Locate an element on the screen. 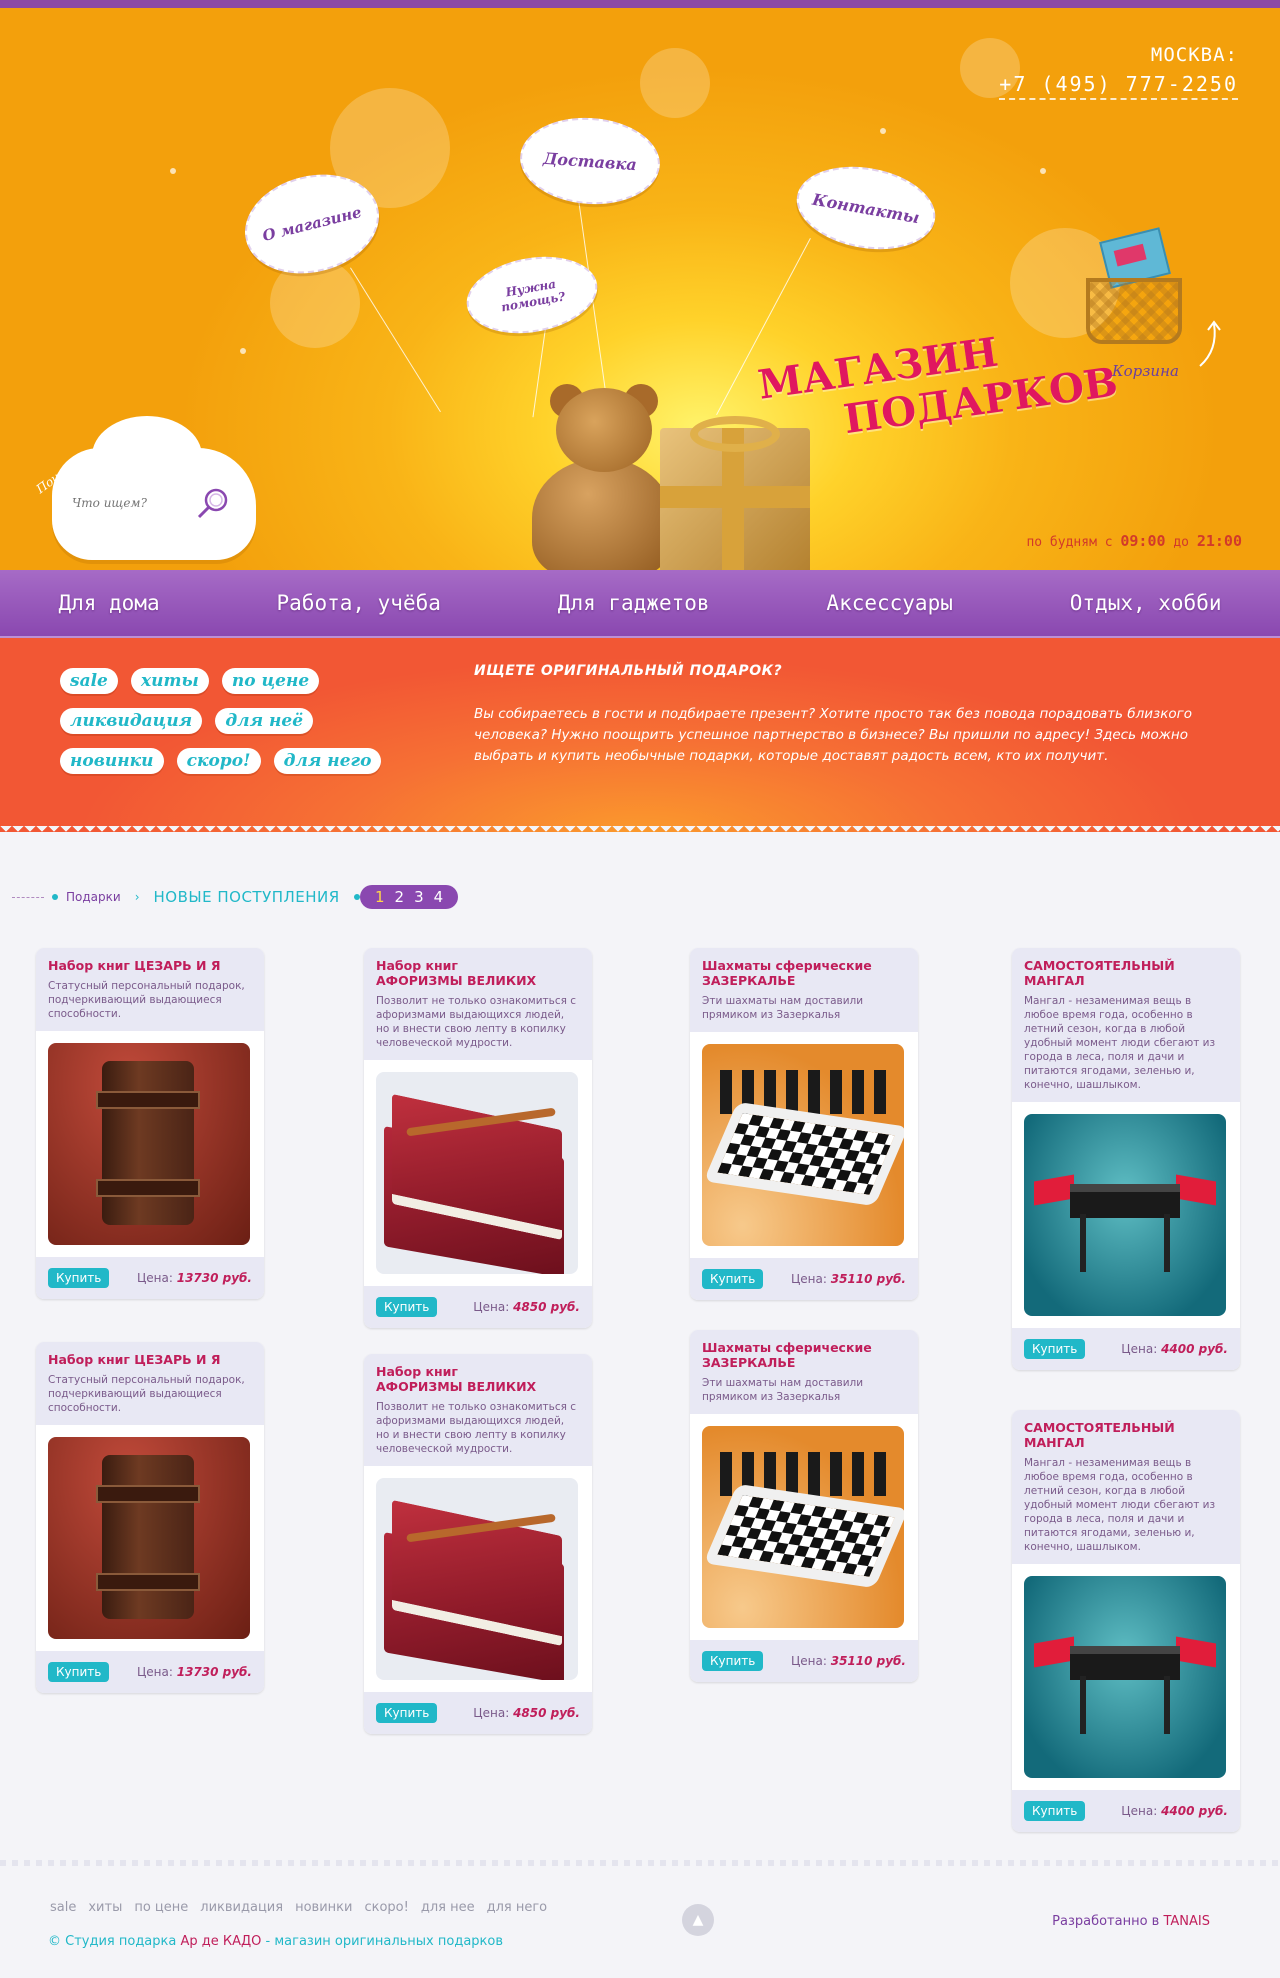 The height and width of the screenshot is (1978, 1280). cloud-contacts-link: Контакты is located at coordinates (866, 208).